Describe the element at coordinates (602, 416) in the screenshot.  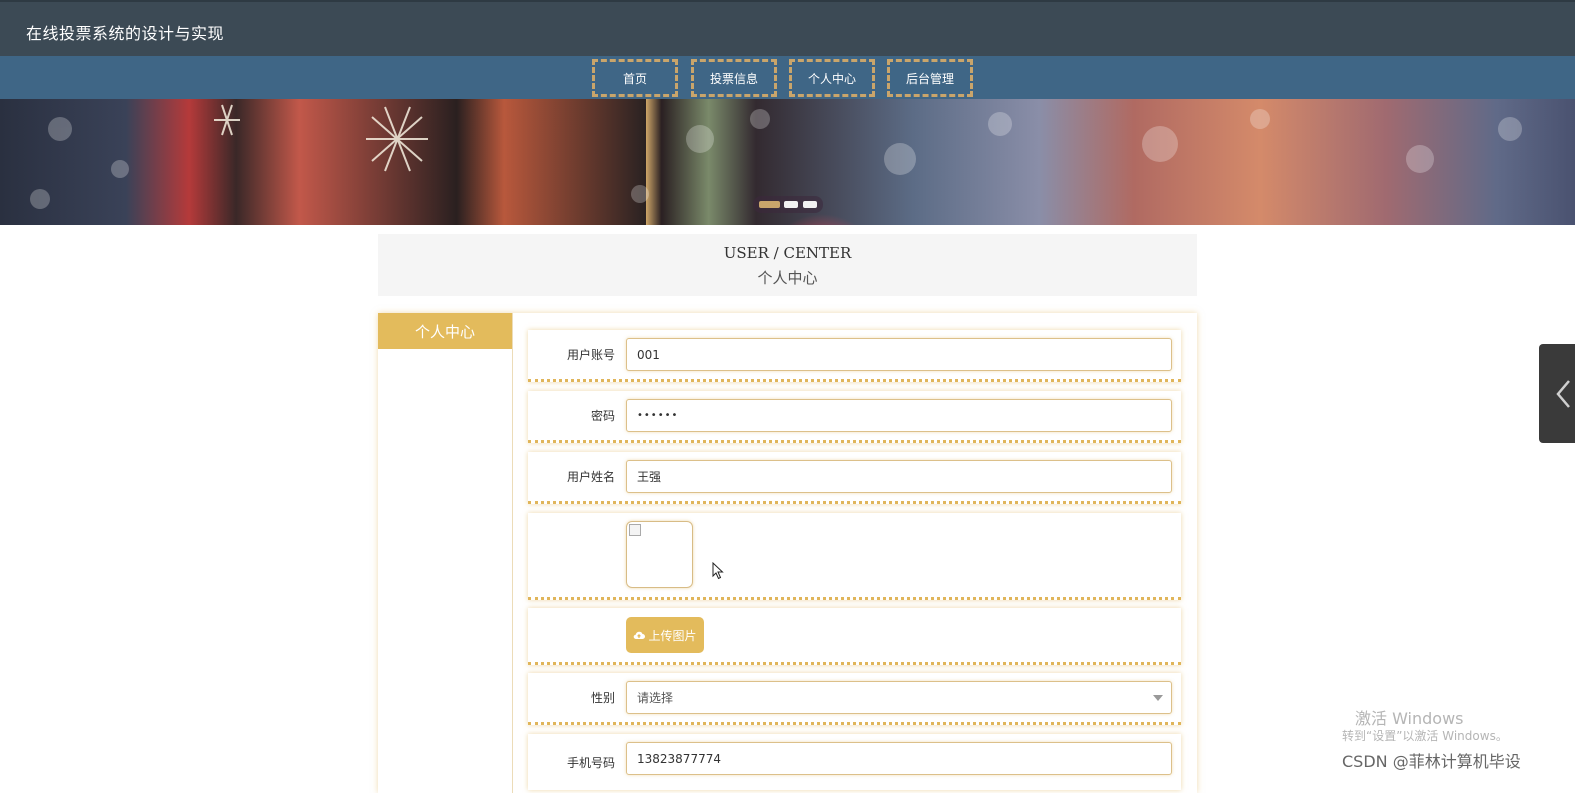
I see `password-label: 密码` at that location.